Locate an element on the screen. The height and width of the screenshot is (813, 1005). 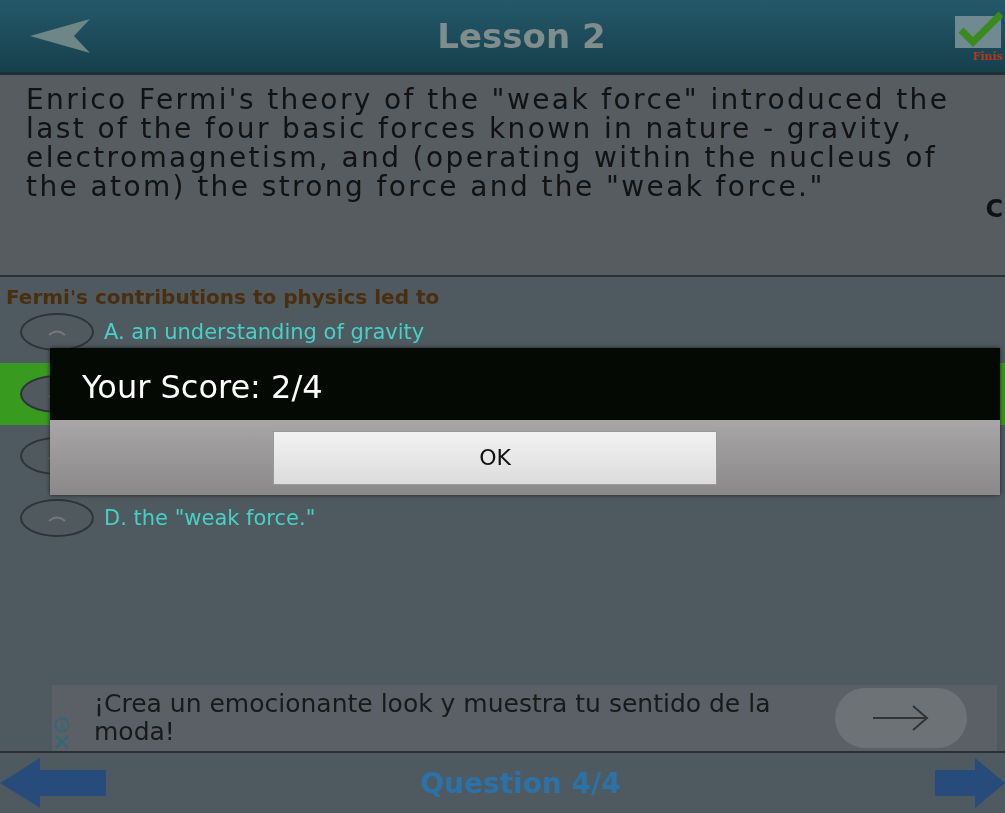
question-counter: Question 4/4 is located at coordinates (520, 783).